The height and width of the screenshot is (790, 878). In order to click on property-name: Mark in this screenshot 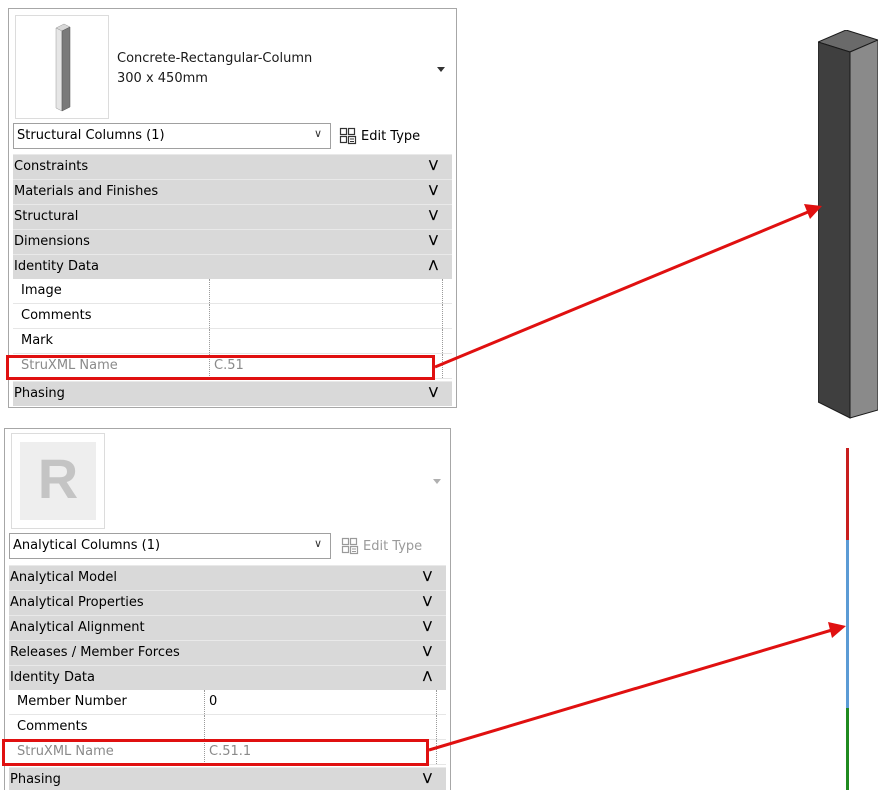, I will do `click(37, 340)`.